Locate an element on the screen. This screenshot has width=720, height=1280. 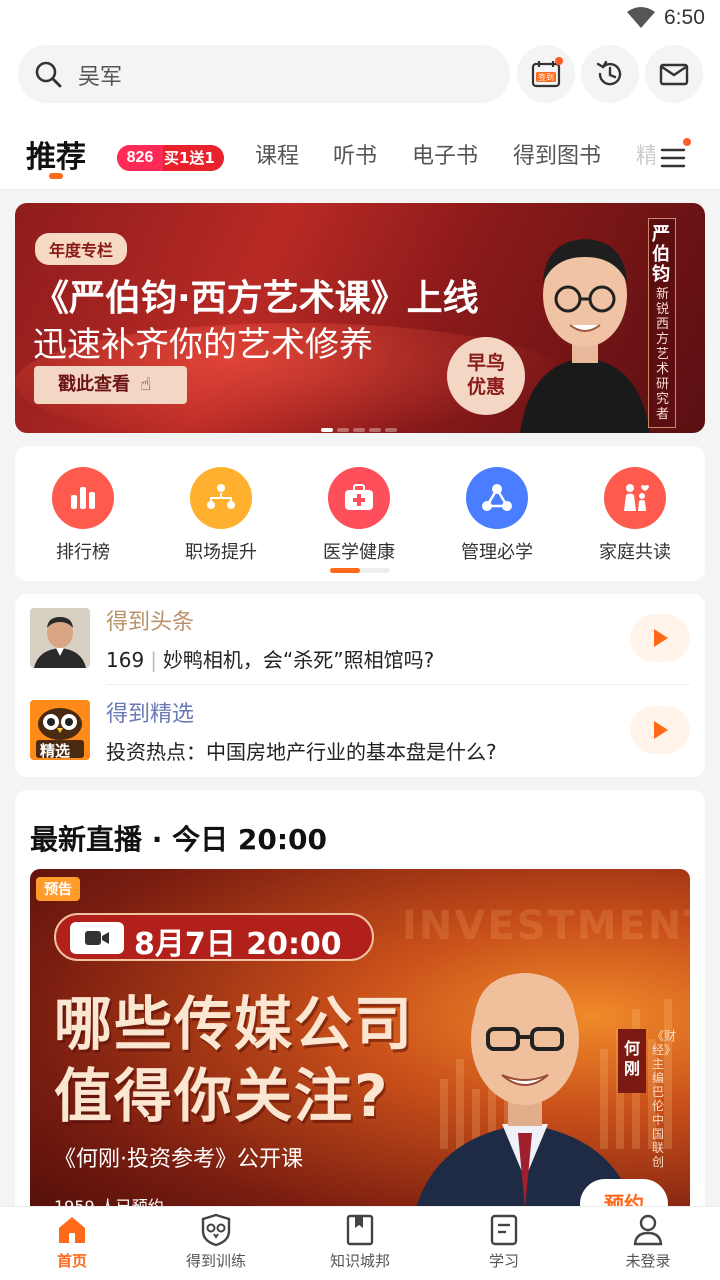
tab-bar: 推荐 826 买1送1 课程 听书 电子书 得到图书 精 is located at coordinates (360, 159).